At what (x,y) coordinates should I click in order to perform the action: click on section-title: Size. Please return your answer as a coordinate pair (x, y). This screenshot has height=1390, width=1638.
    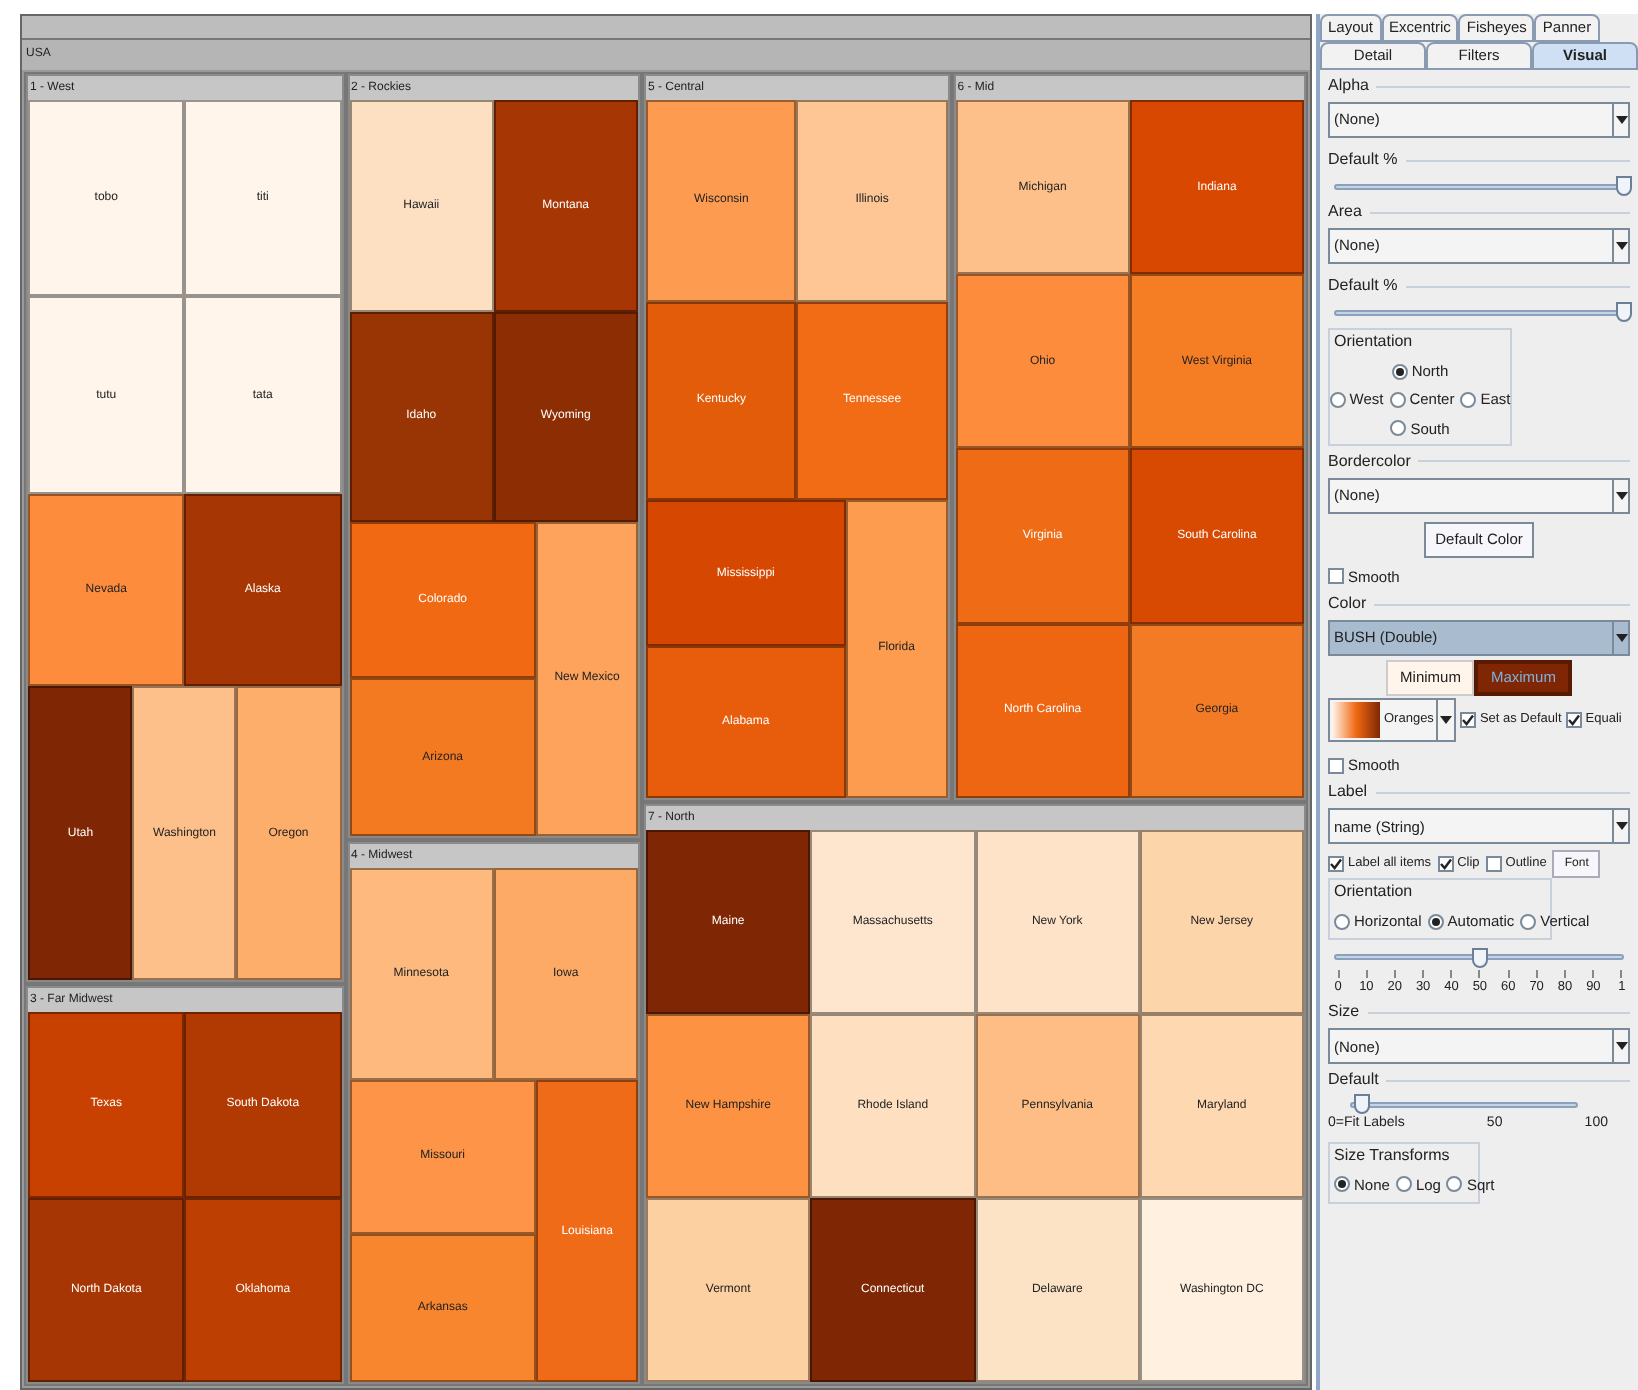
    Looking at the image, I should click on (1344, 1012).